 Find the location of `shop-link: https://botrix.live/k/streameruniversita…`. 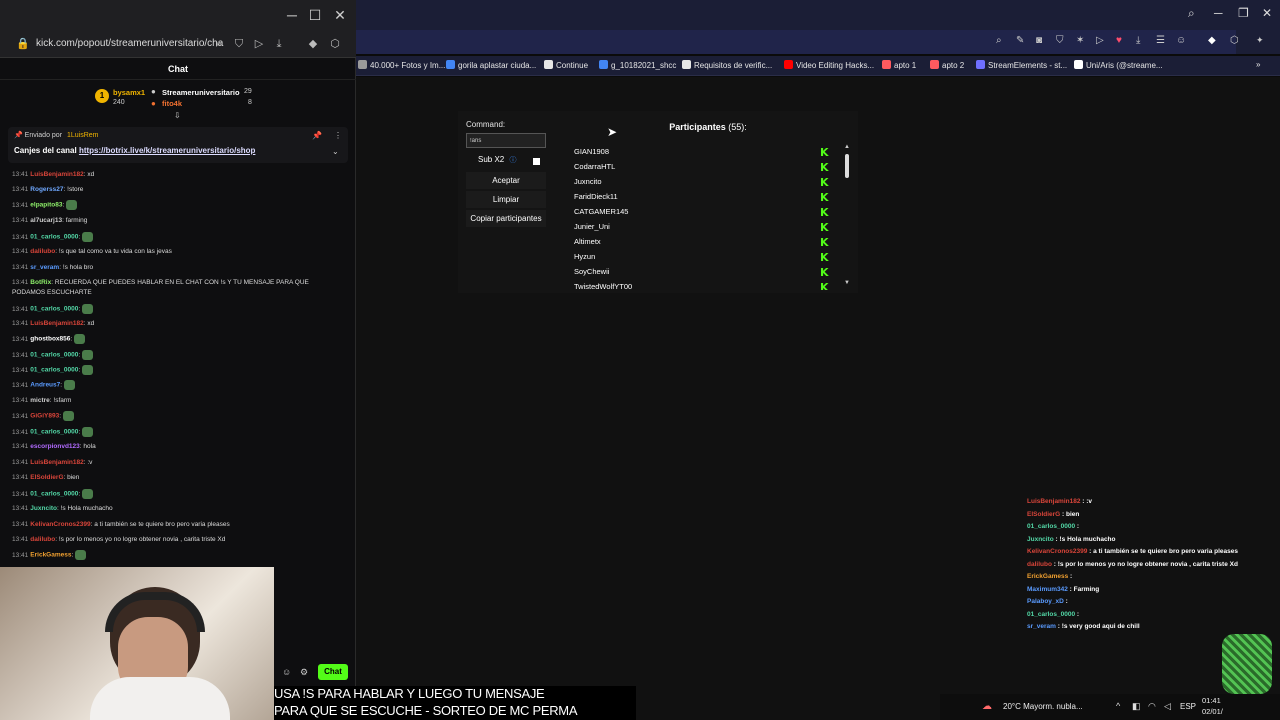

shop-link: https://botrix.live/k/streameruniversita… is located at coordinates (167, 150).